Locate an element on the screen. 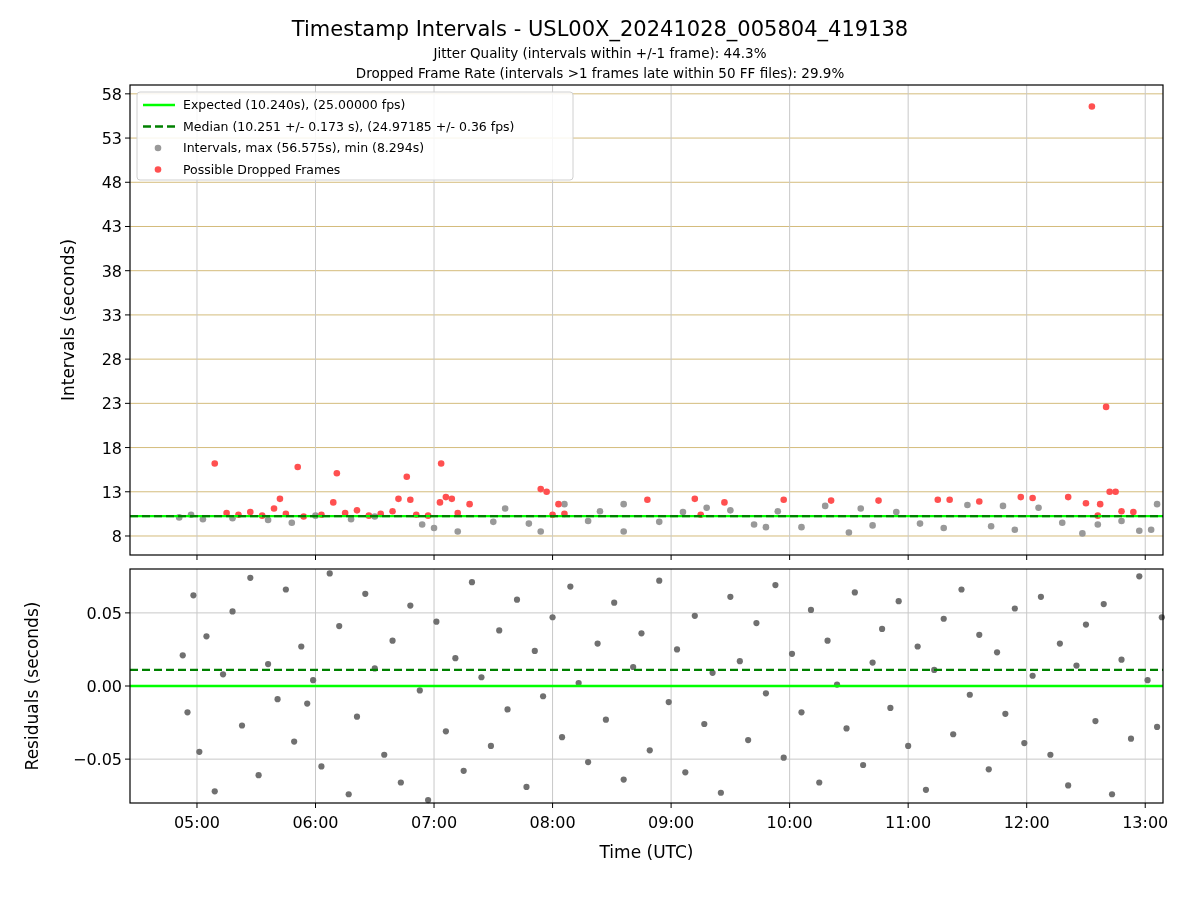 Image resolution: width=1200 pixels, height=900 pixels. axis-label: Time (UTC) is located at coordinates (646, 852).